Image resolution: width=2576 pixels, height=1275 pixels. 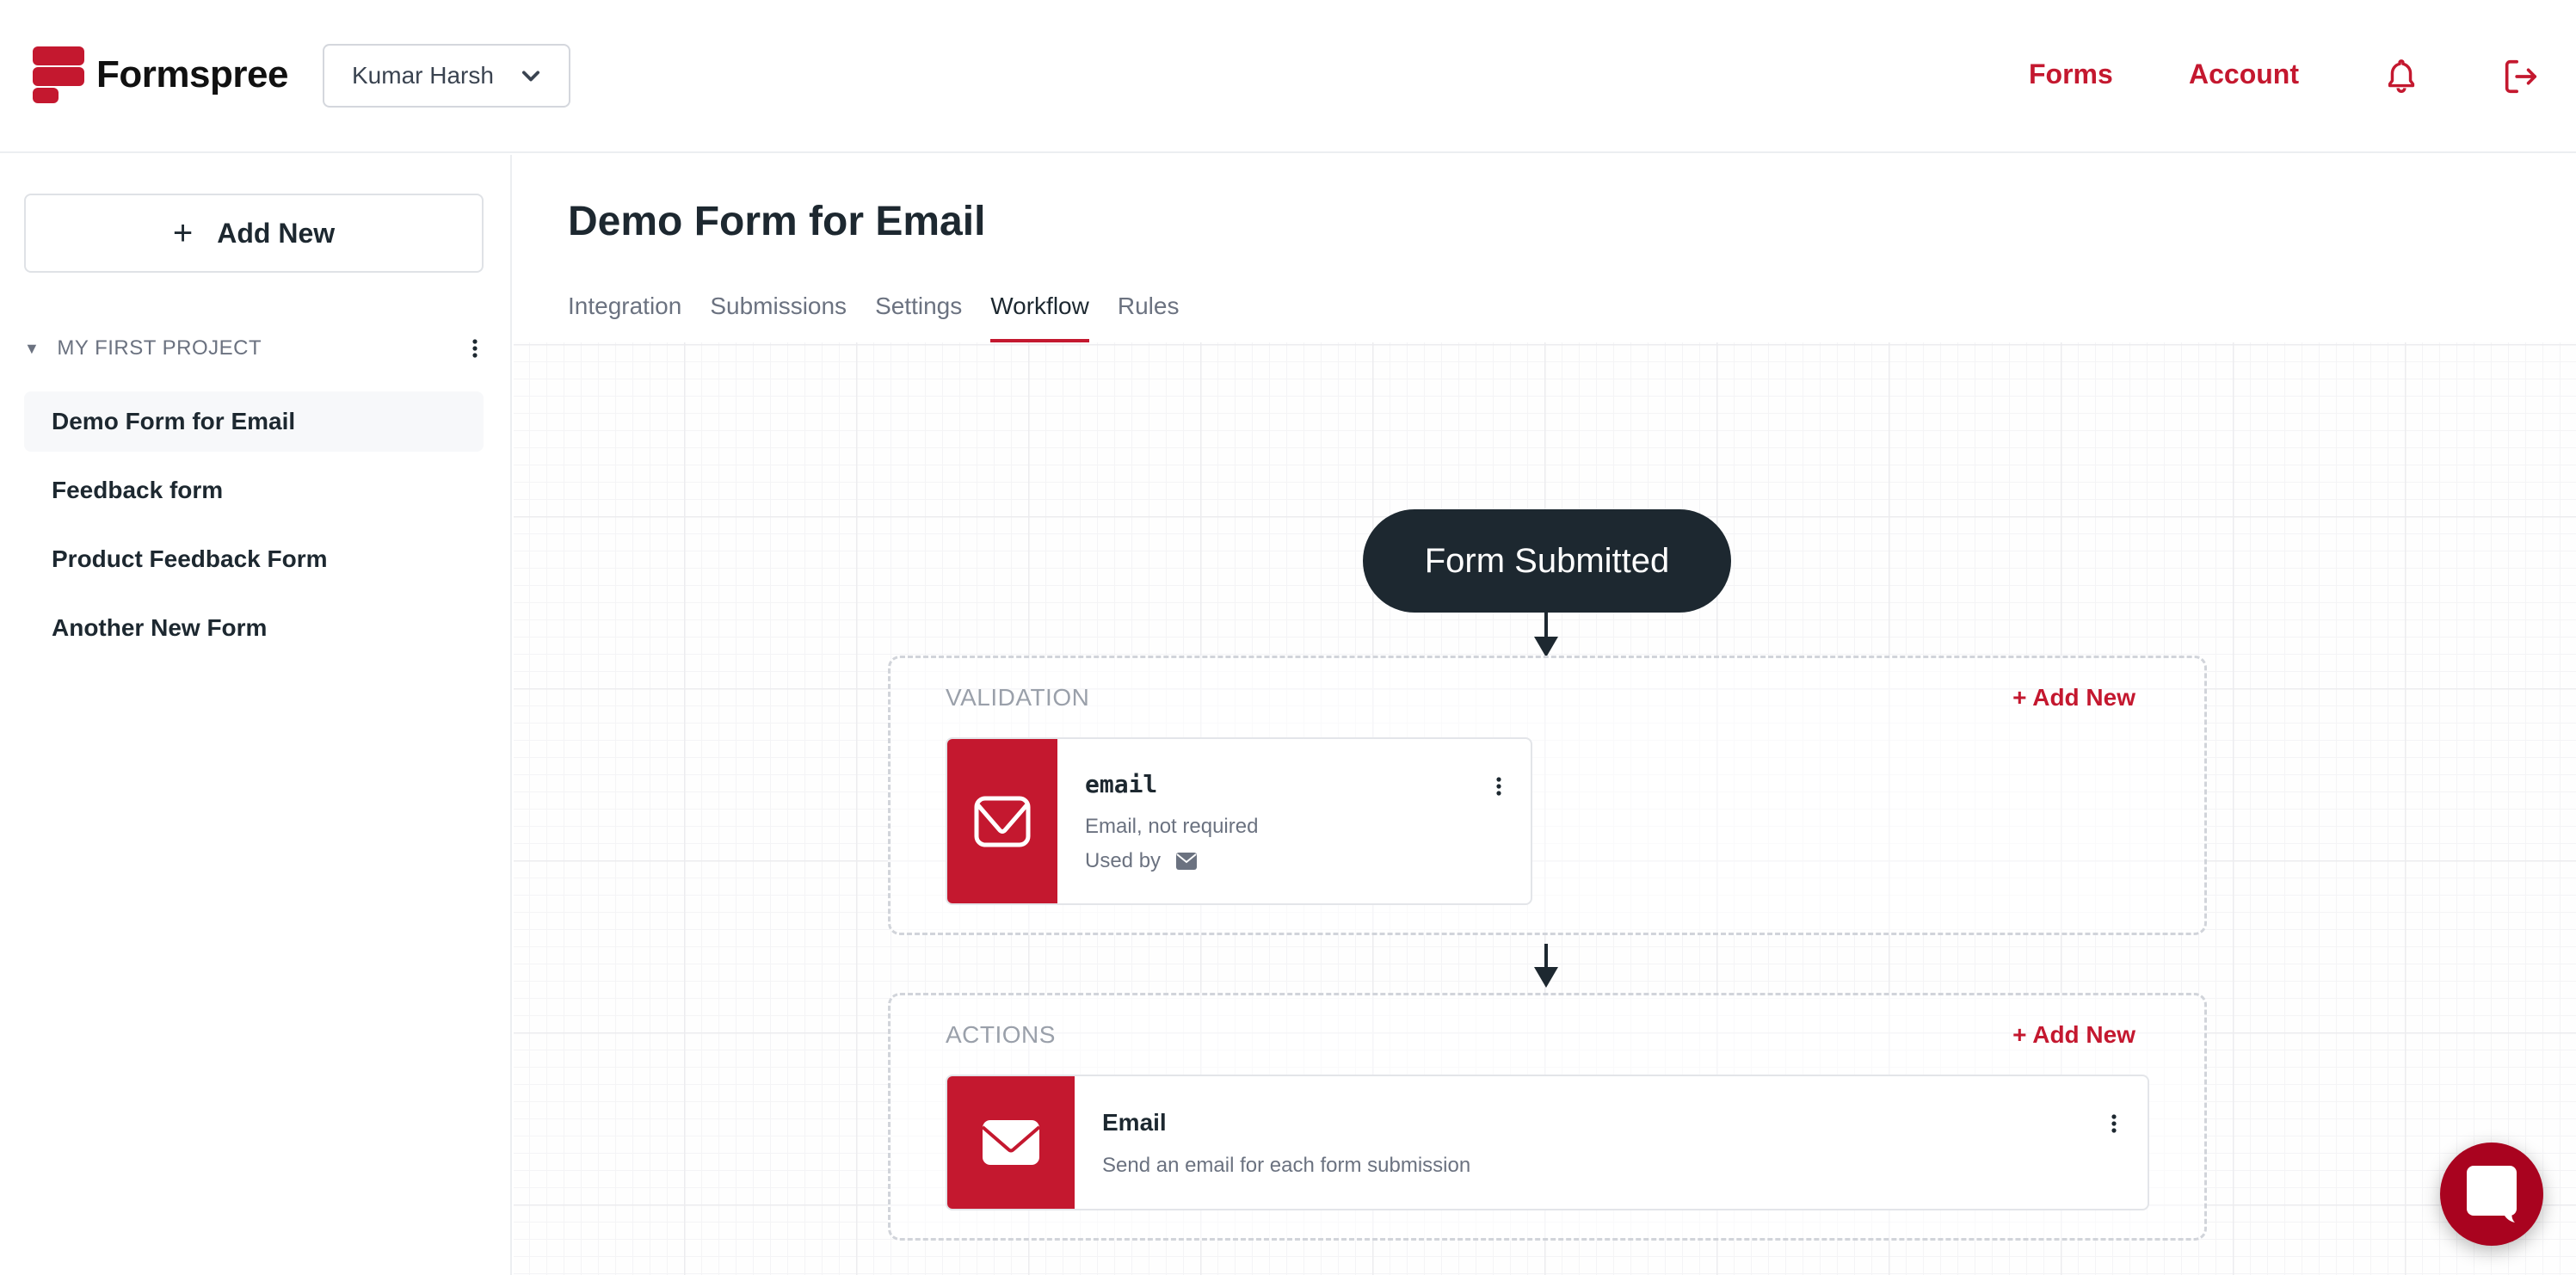 I want to click on chevron-down-icon, so click(x=530, y=76).